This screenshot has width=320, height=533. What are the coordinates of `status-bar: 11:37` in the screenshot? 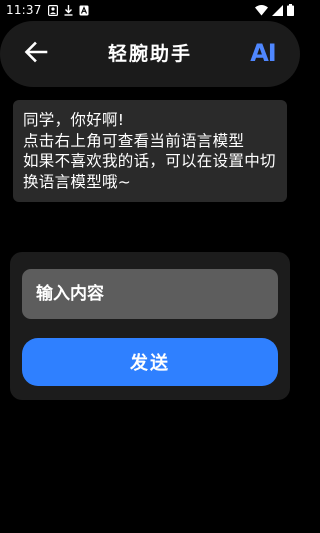 It's located at (150, 10).